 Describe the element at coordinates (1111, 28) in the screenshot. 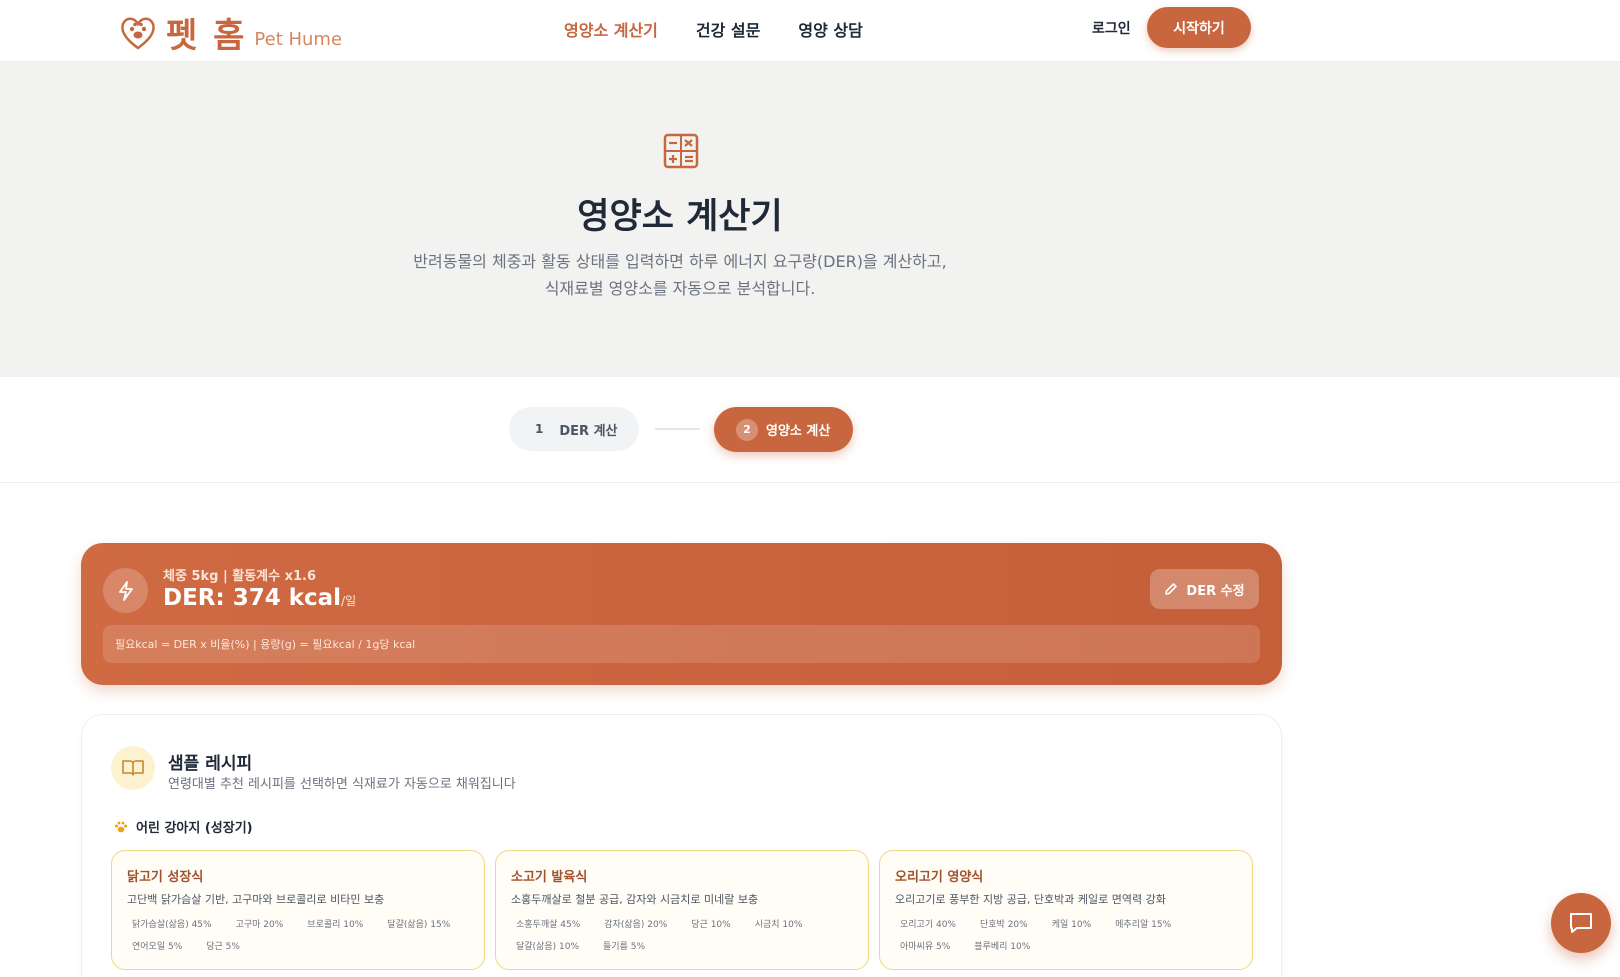

I see `login-link: 로그인` at that location.